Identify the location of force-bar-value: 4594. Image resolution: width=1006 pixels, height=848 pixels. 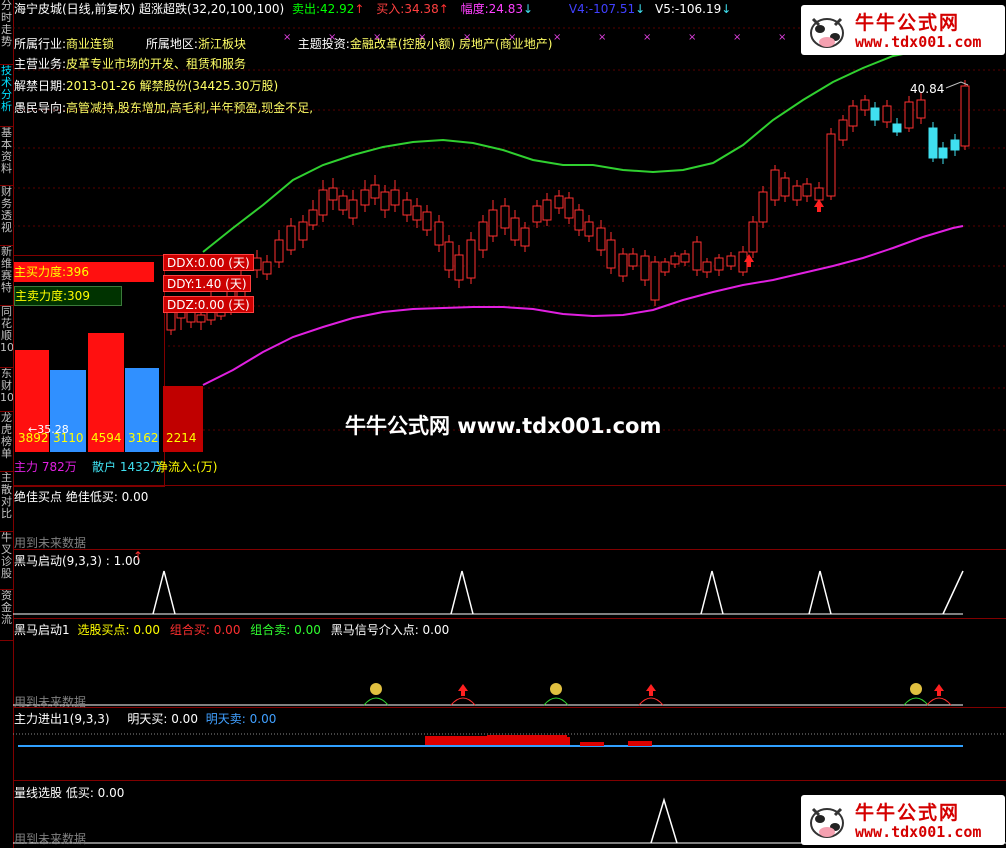
(106, 438).